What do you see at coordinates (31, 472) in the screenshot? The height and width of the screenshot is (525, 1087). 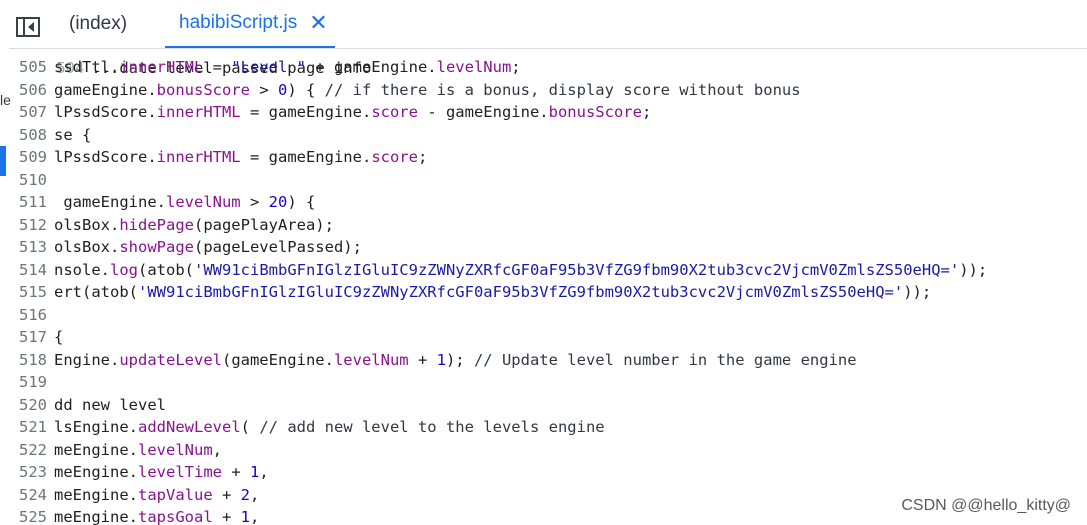 I see `line-number: 523` at bounding box center [31, 472].